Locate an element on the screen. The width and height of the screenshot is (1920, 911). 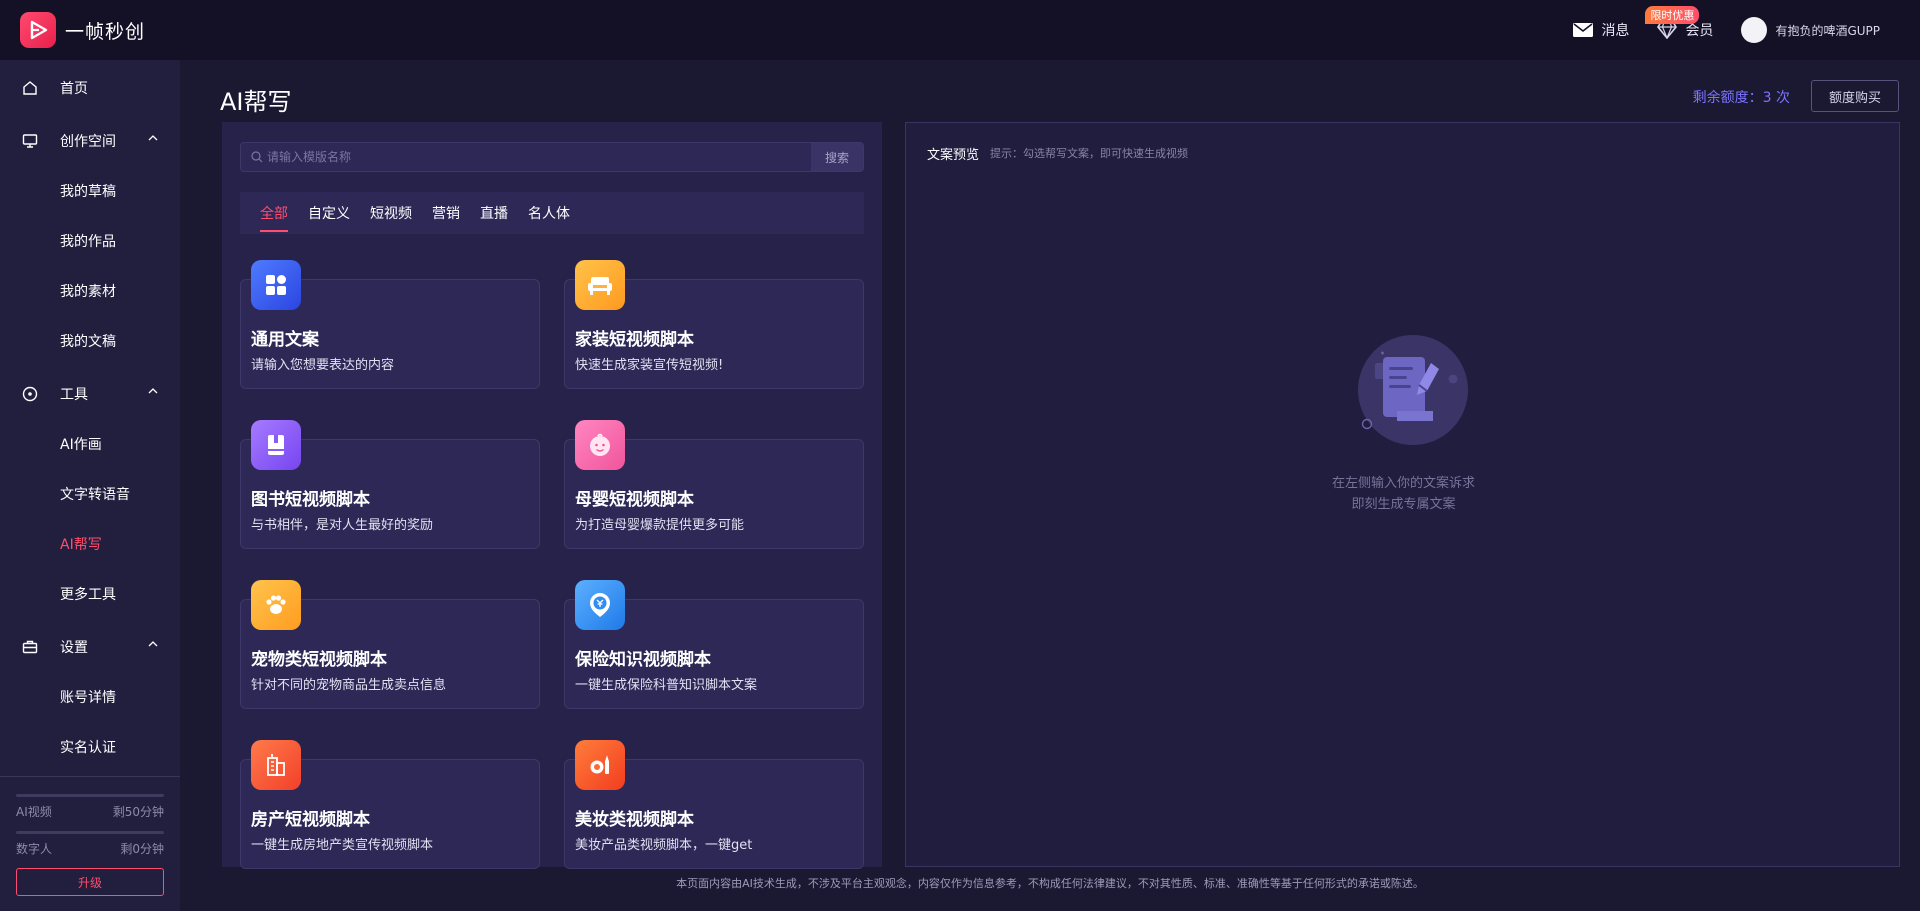
home-icon is located at coordinates (30, 88).